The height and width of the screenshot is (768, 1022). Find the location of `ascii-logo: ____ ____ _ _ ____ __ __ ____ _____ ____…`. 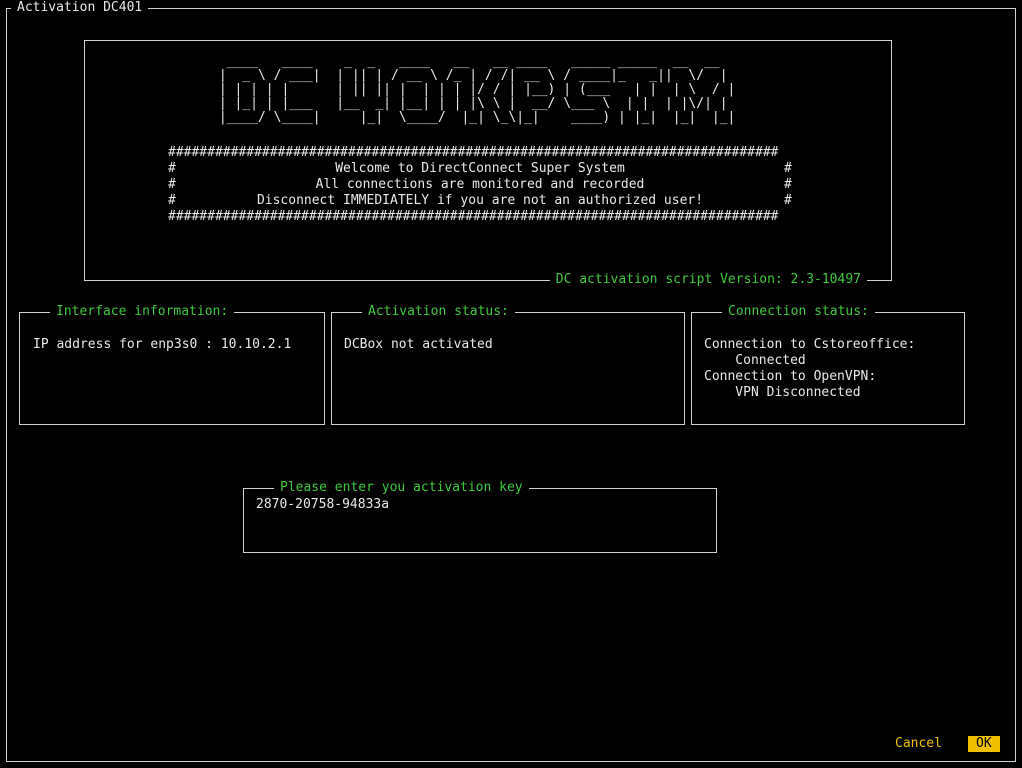

ascii-logo: ____ ____ _ _ ____ __ __ ____ _____ ____… is located at coordinates (473, 89).